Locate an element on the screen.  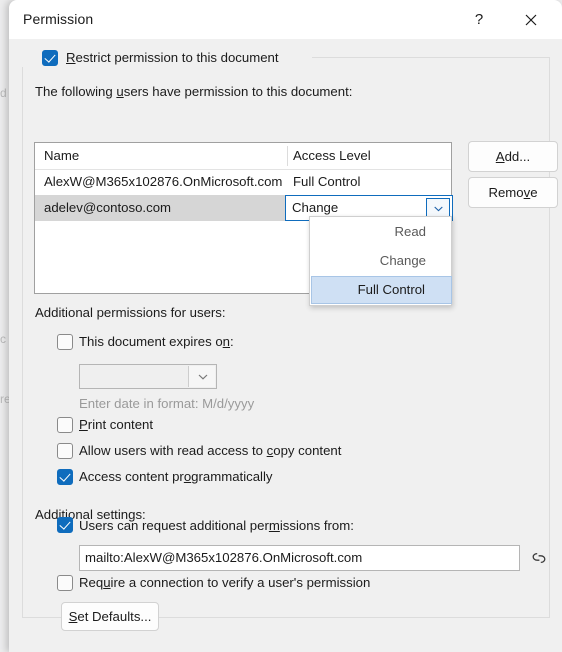
add-button-accel: A is located at coordinates (500, 156).